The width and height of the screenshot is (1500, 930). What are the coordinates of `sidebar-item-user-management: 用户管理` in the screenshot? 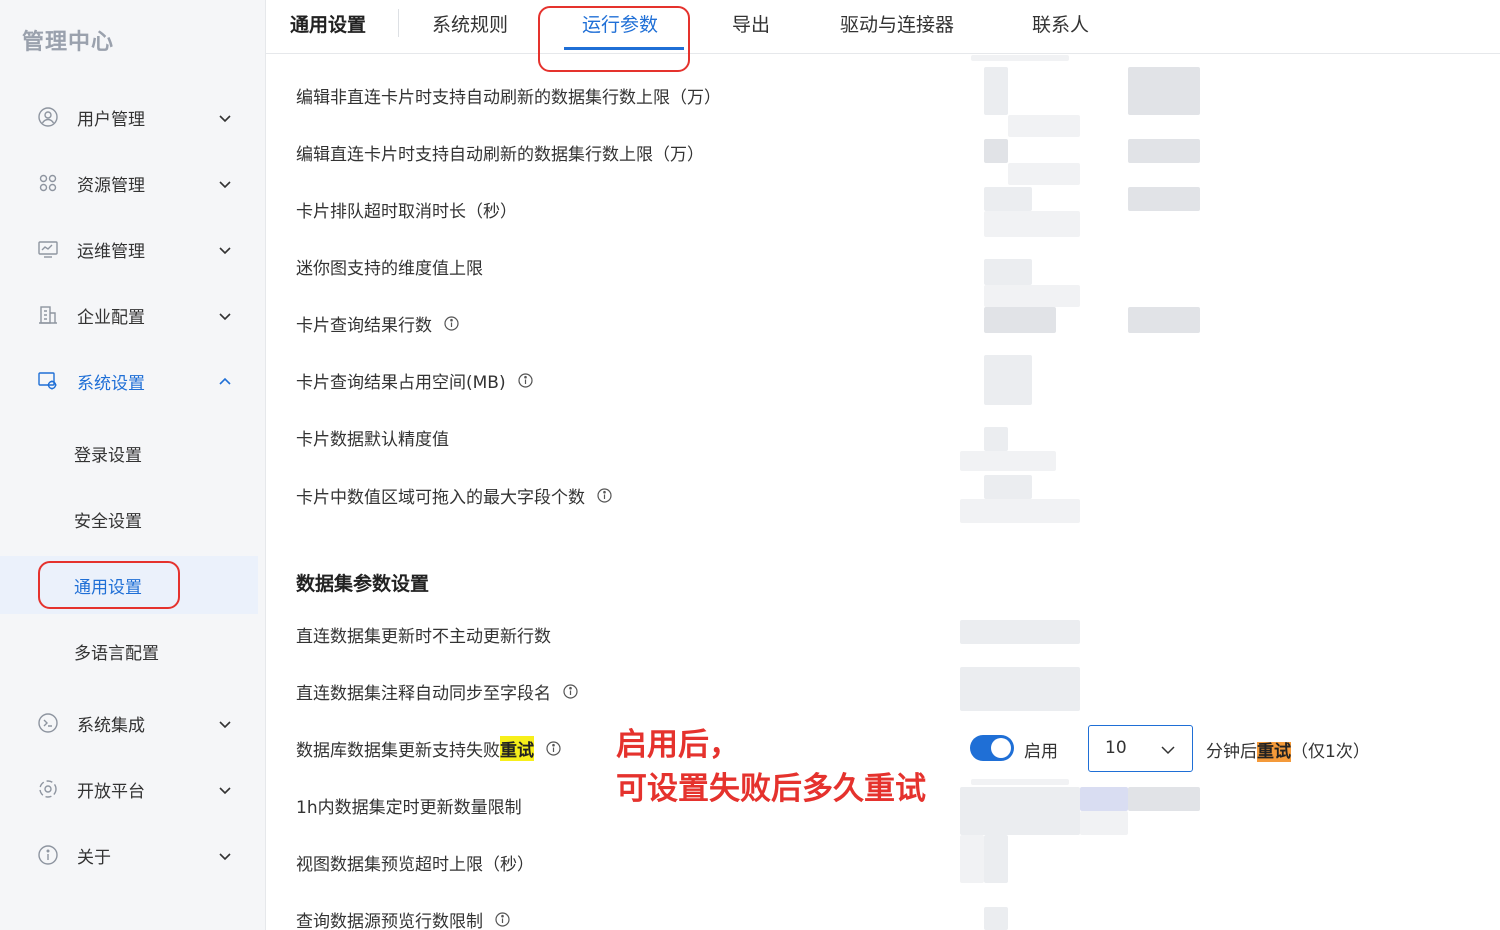 It's located at (133, 117).